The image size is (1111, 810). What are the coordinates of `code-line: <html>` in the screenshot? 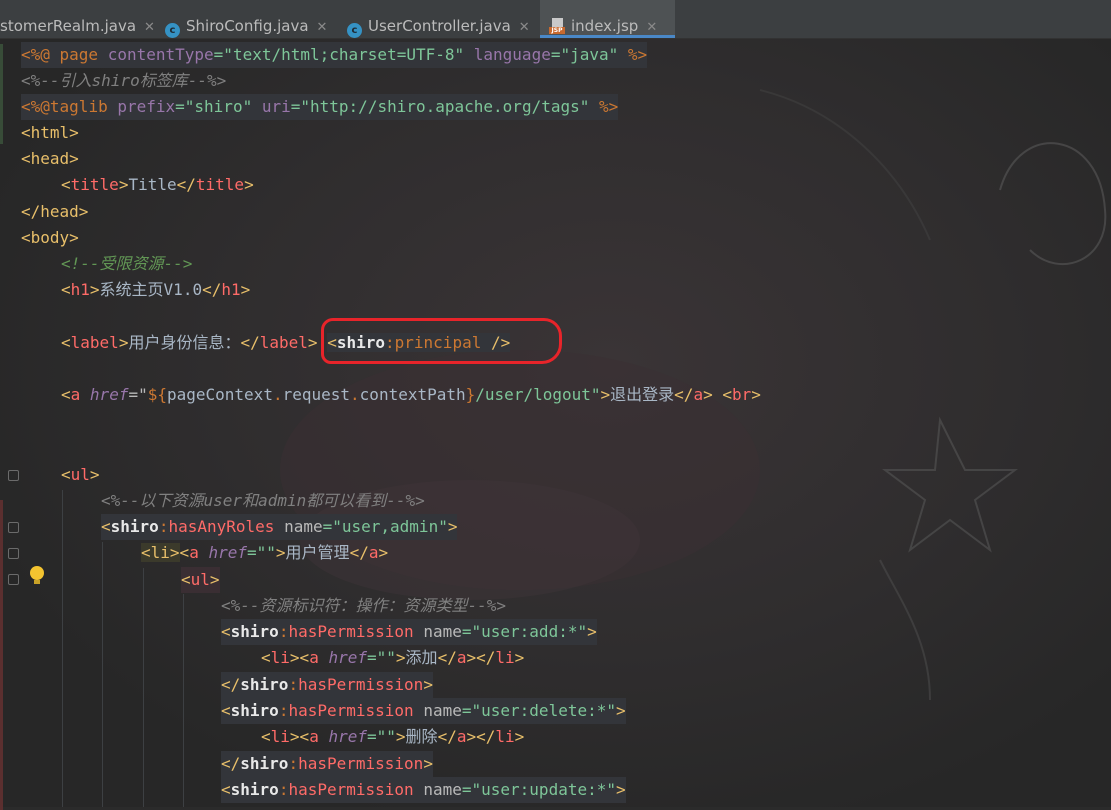 It's located at (50, 132).